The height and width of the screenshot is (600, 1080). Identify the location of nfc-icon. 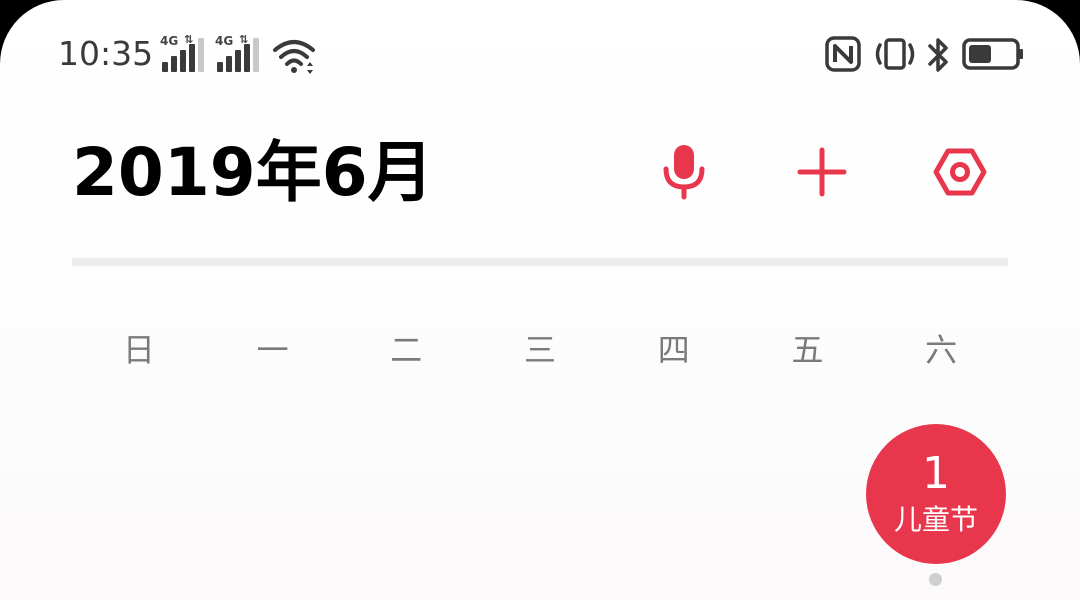
(843, 54).